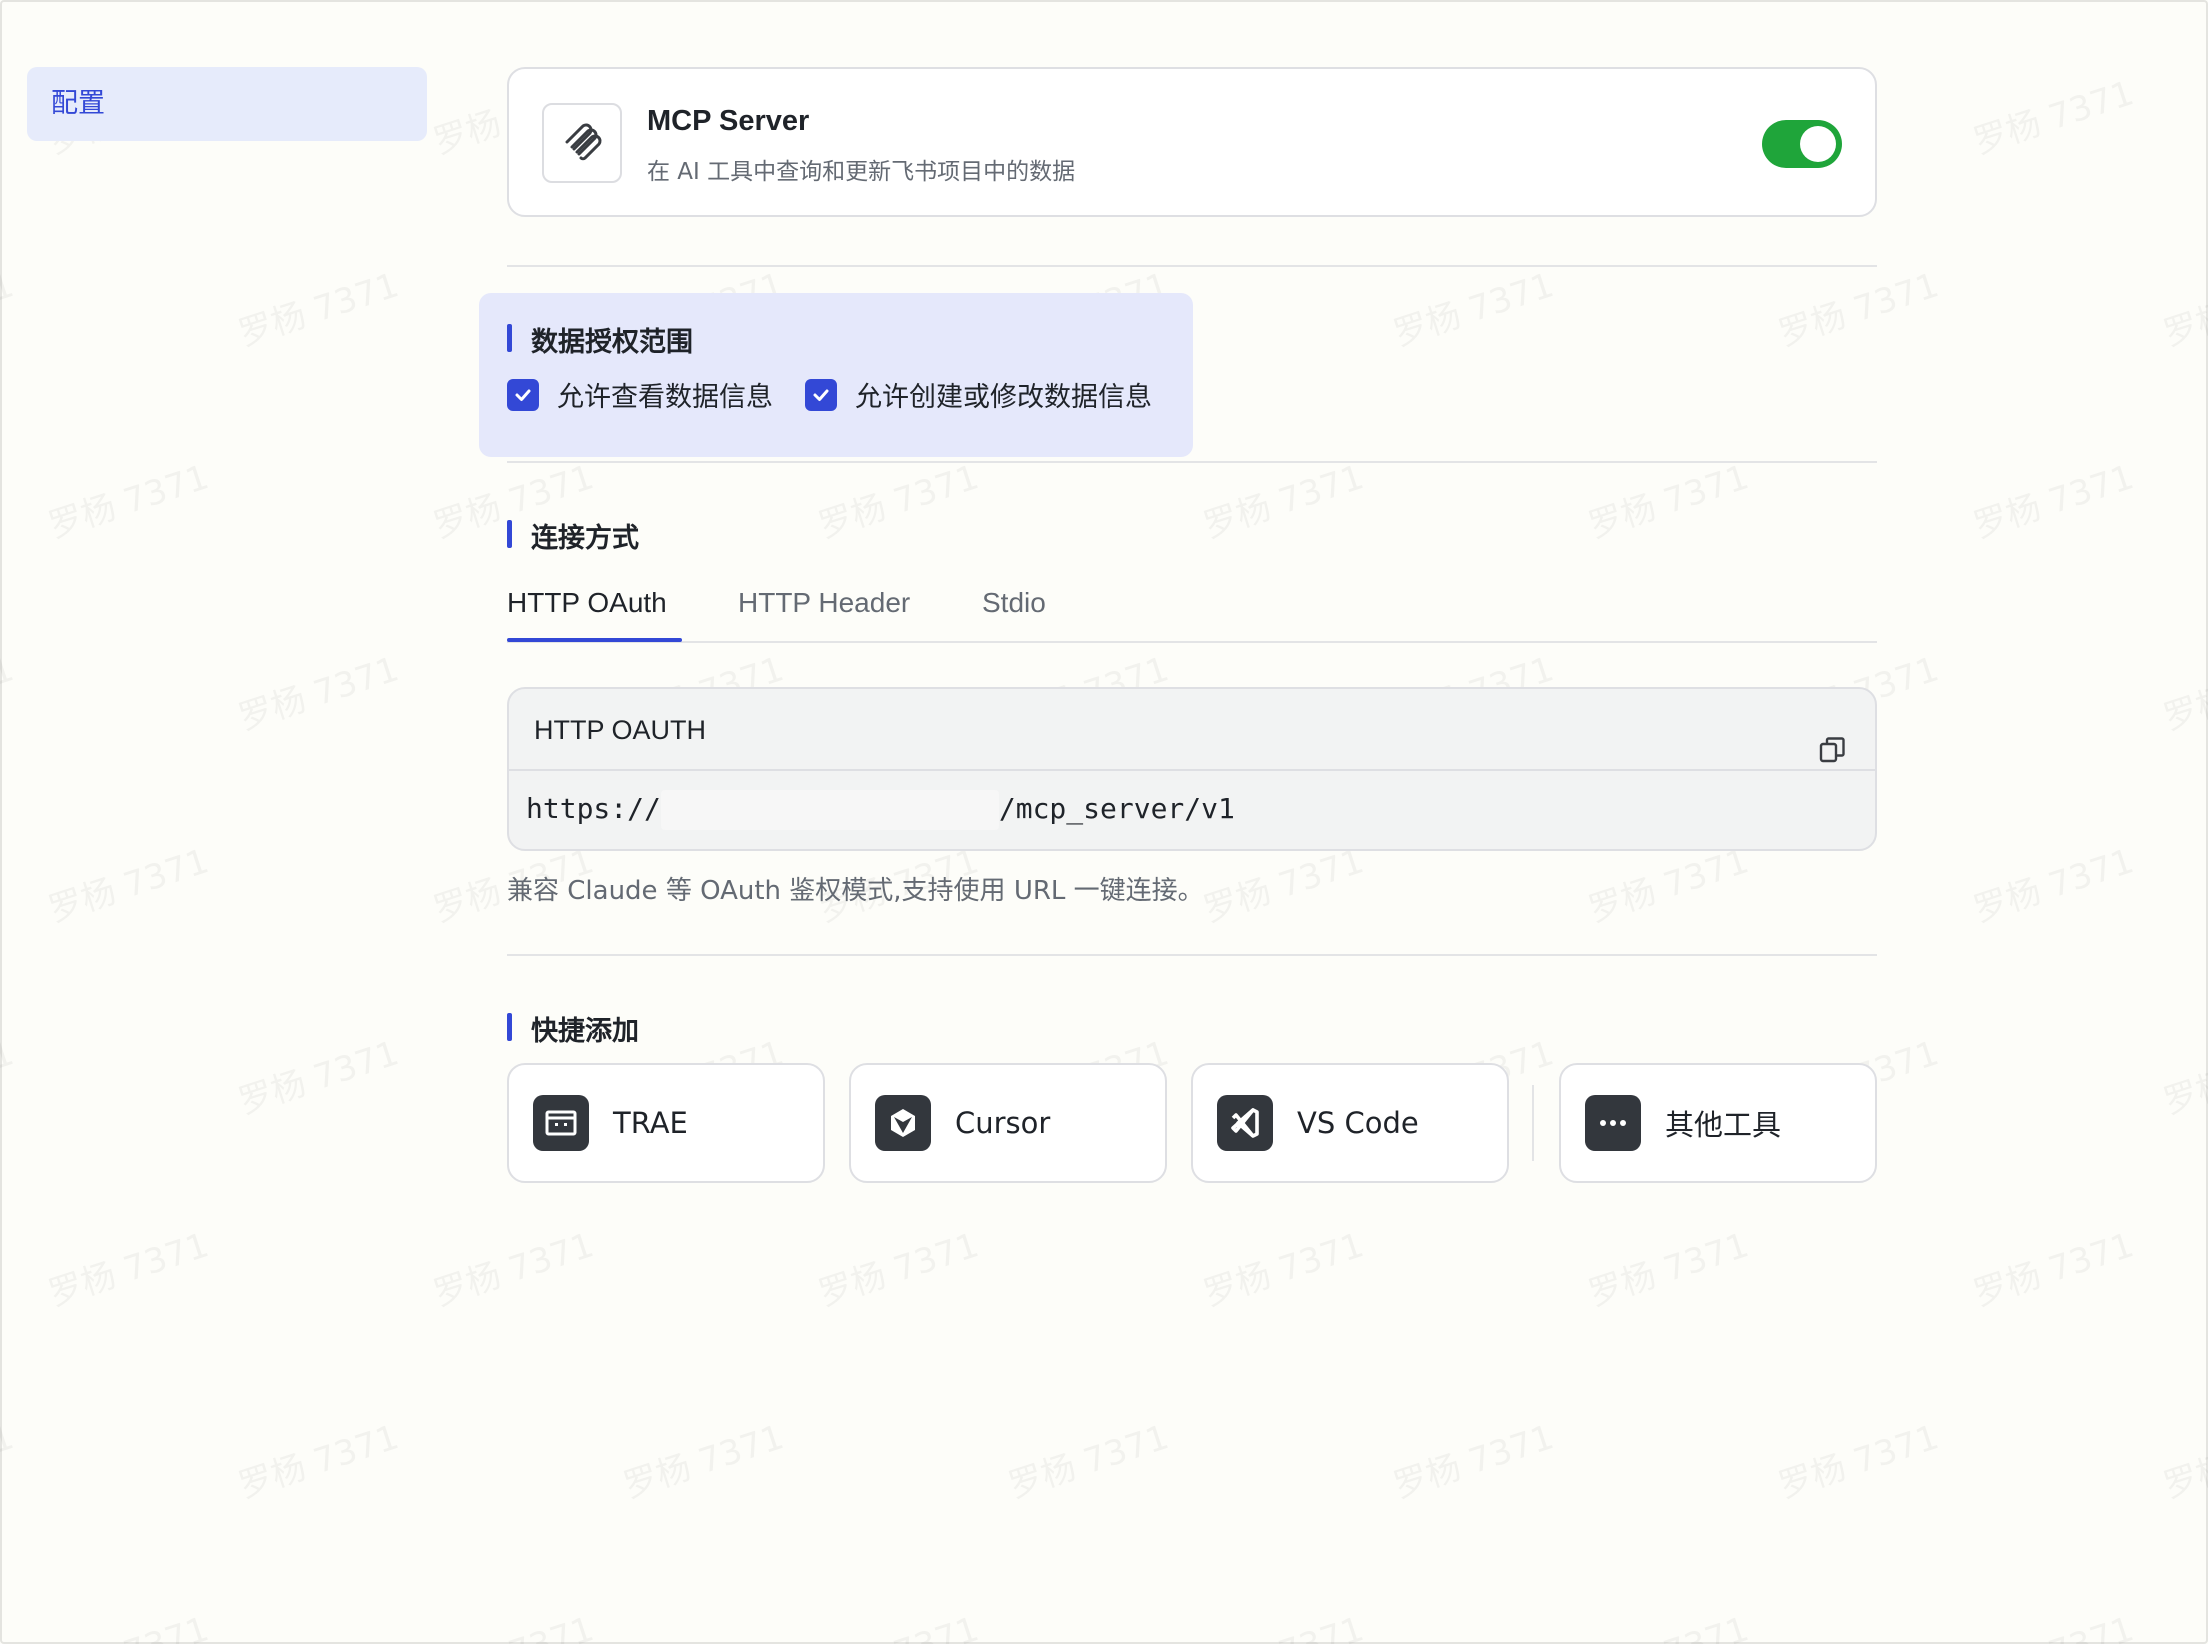 This screenshot has height=1644, width=2208. I want to click on code-block-header: HTTP OAUTH, so click(1192, 730).